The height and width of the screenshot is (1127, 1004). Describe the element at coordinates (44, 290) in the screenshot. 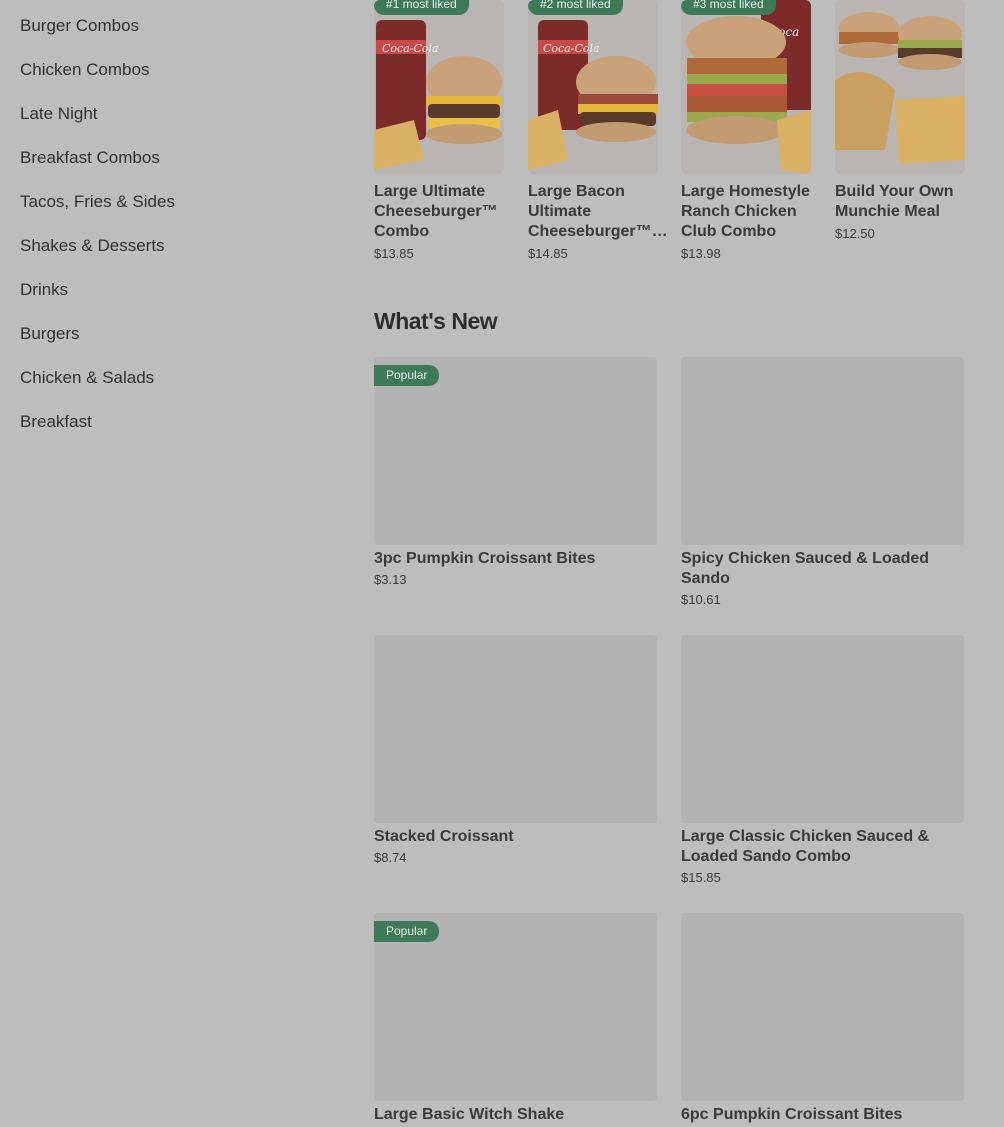

I see `sidebar-item-drinks: Drinks` at that location.